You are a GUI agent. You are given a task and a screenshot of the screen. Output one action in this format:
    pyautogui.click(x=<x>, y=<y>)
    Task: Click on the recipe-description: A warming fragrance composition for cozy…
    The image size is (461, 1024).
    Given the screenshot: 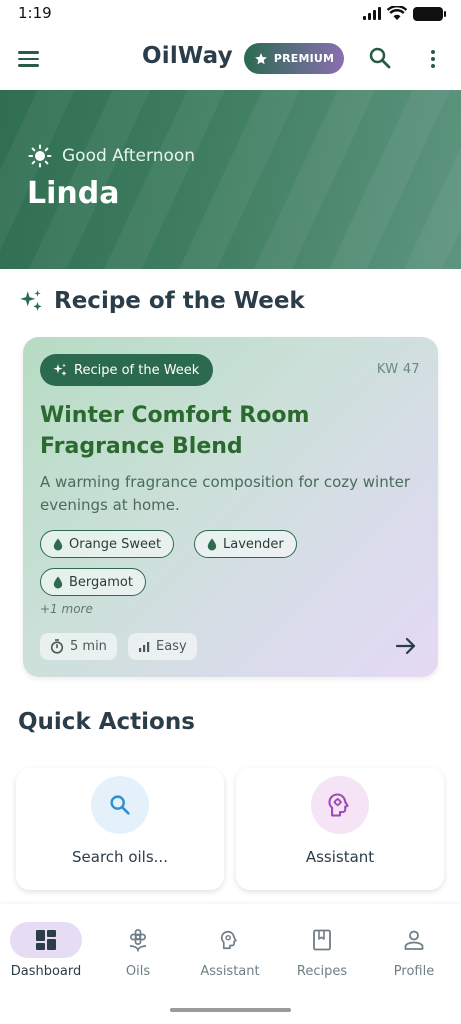 What is the action you would take?
    pyautogui.click(x=225, y=493)
    